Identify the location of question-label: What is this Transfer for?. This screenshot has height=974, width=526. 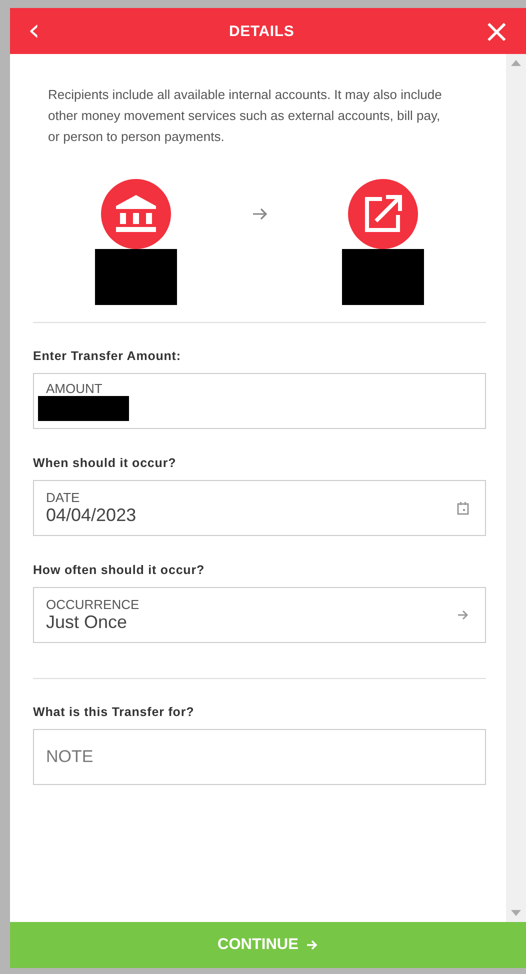
(114, 712).